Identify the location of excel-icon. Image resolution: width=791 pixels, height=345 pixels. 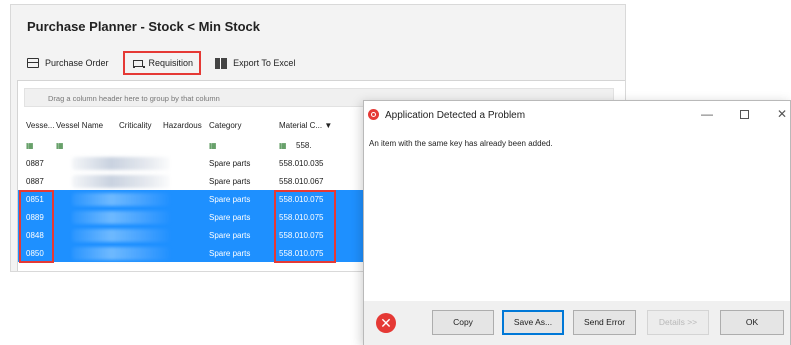
(221, 63).